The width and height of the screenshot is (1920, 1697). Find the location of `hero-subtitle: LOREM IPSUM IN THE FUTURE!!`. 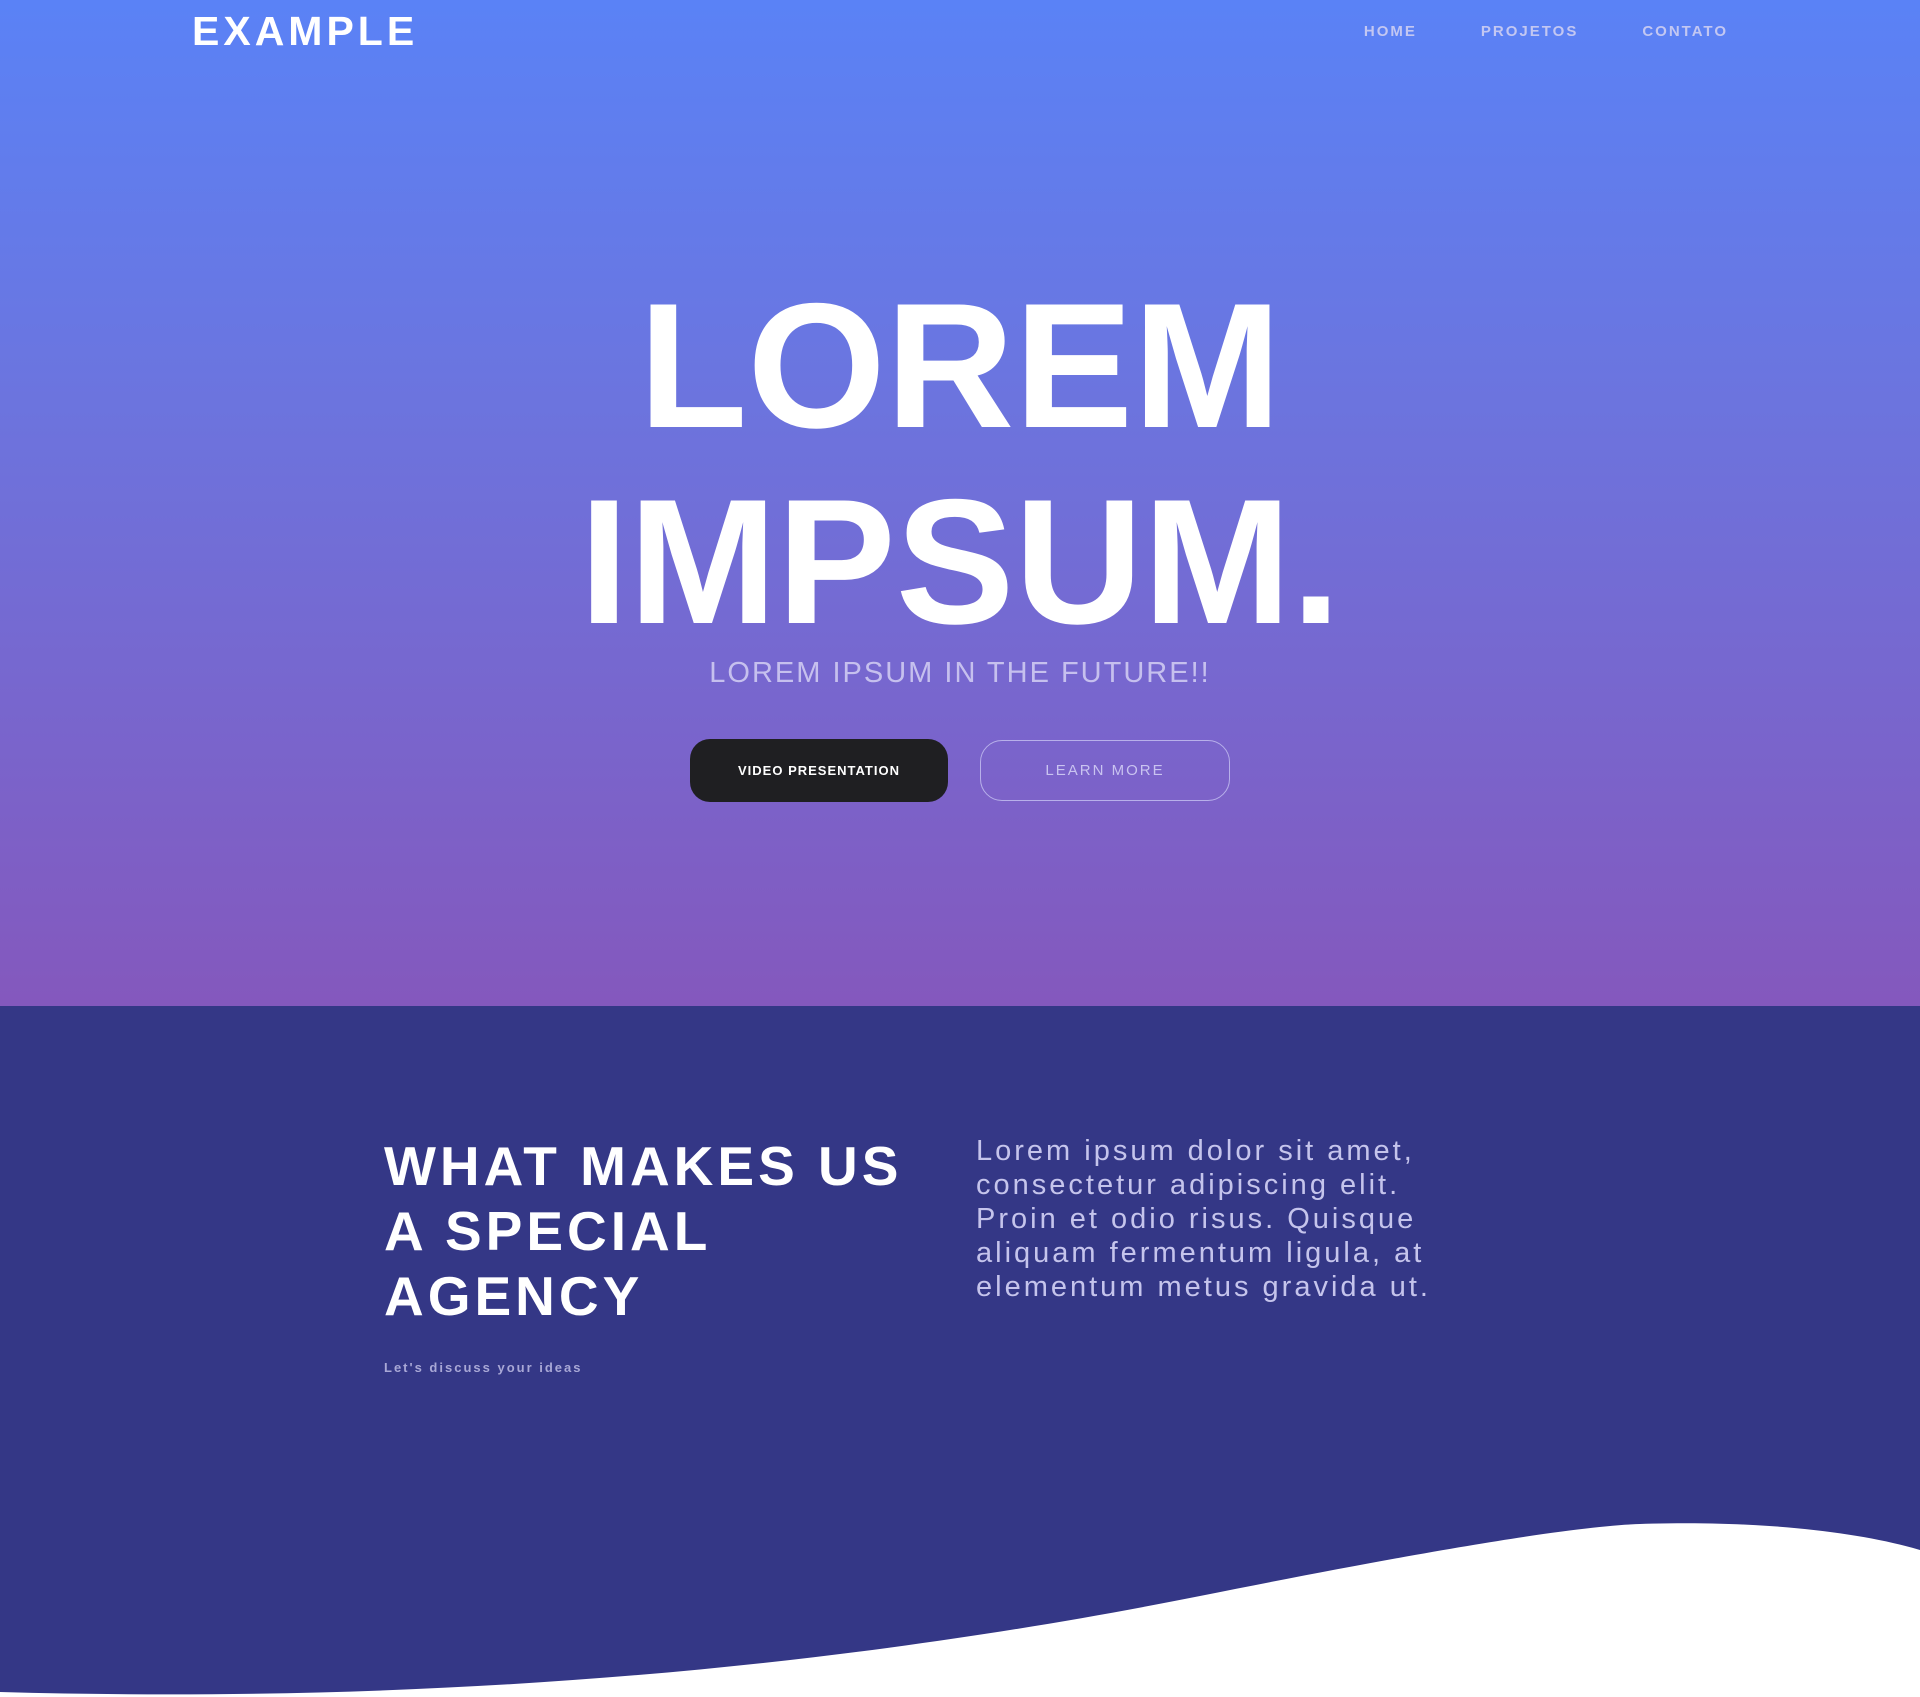

hero-subtitle: LOREM IPSUM IN THE FUTURE!! is located at coordinates (960, 673).